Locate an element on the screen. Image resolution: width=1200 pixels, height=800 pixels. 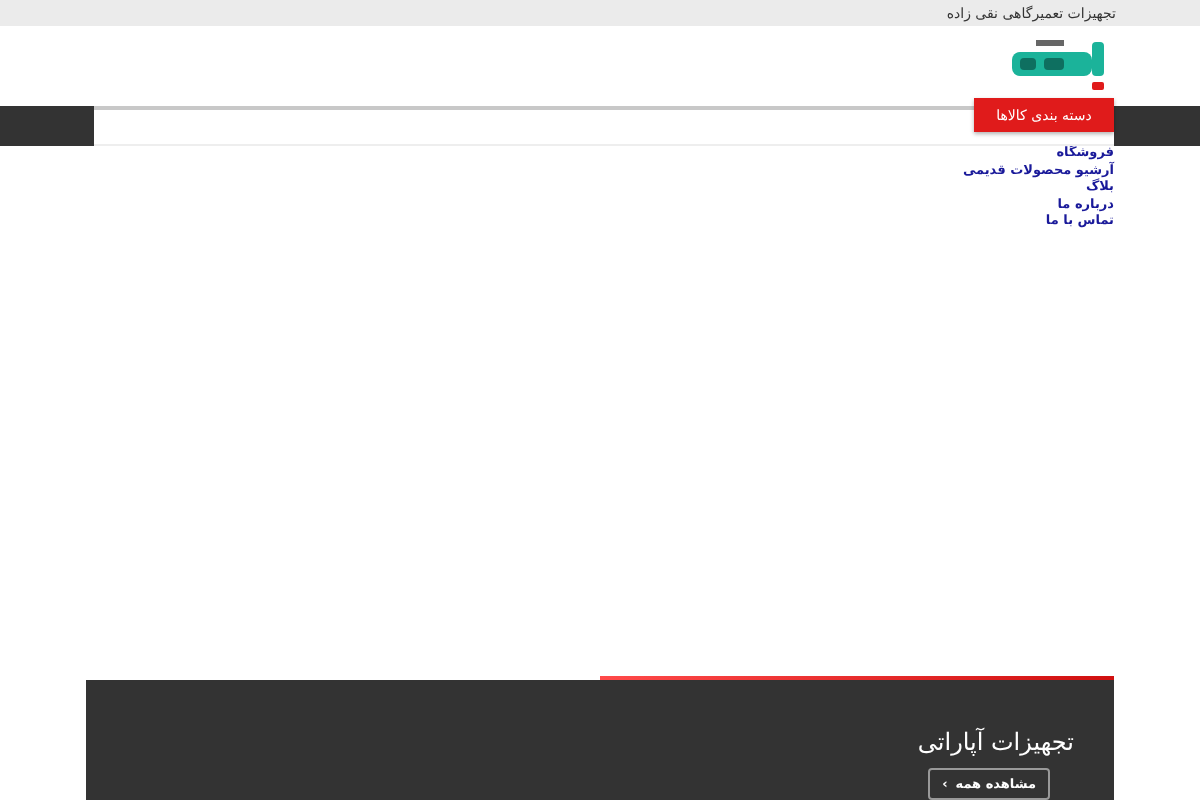
section-title: تجهیزات آپاراتی is located at coordinates (995, 742).